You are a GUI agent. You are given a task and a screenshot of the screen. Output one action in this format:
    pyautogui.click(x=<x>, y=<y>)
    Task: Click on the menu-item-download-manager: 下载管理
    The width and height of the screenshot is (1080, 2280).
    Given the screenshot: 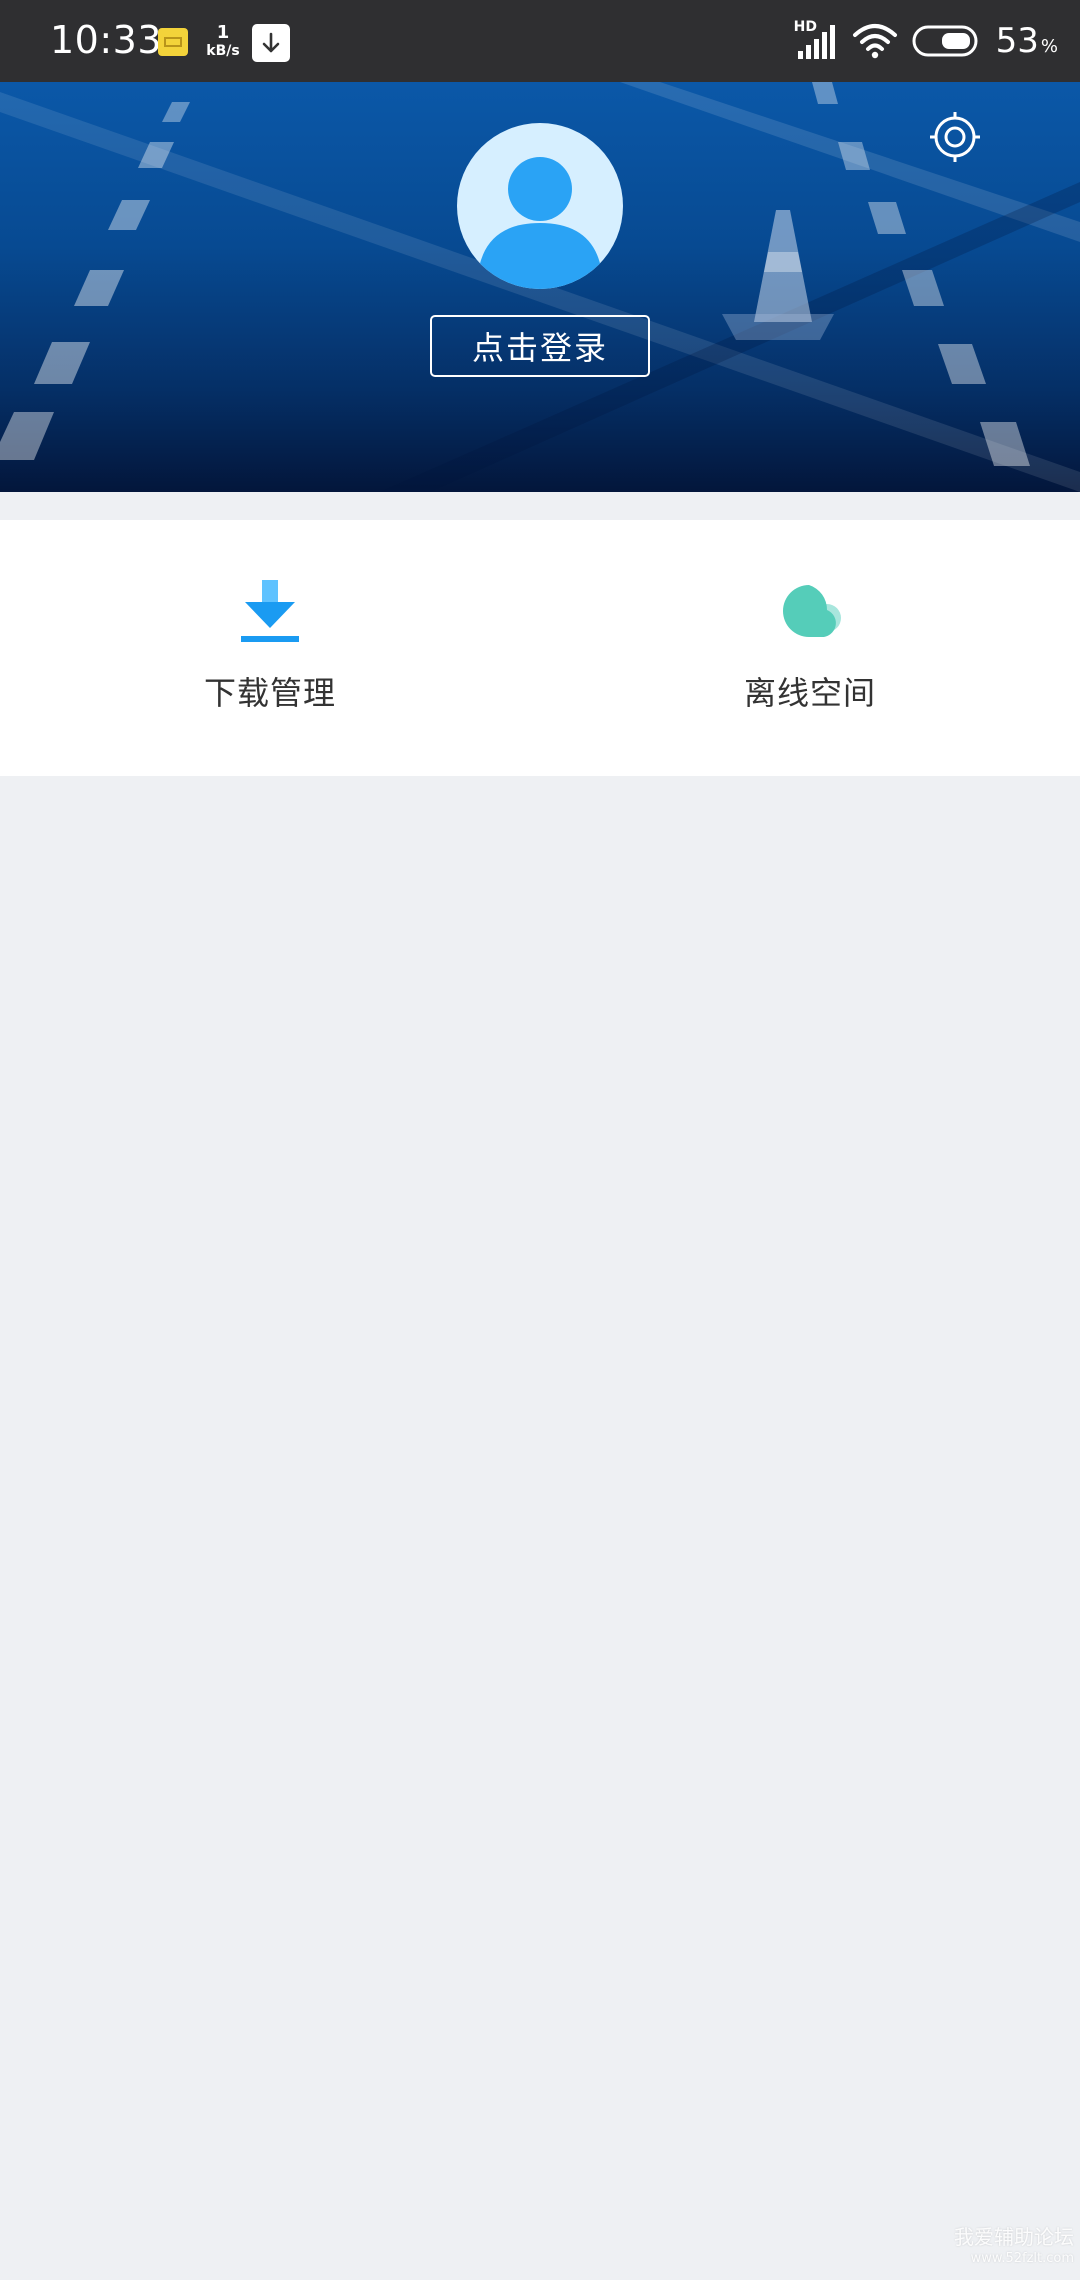 What is the action you would take?
    pyautogui.click(x=270, y=648)
    